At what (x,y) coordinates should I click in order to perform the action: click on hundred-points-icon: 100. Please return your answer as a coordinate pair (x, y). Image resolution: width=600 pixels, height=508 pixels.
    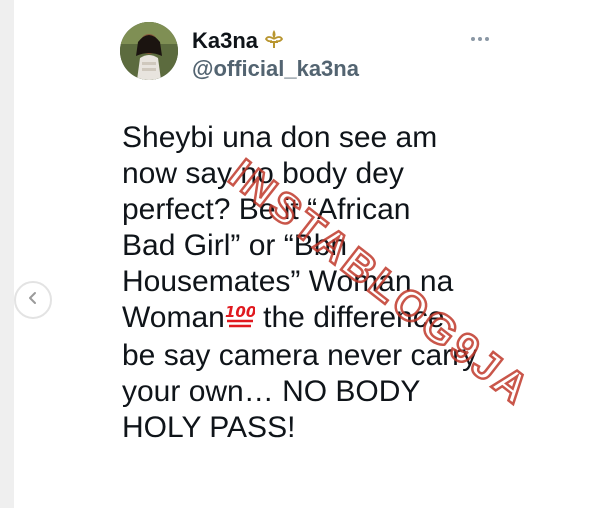
    Looking at the image, I should click on (240, 319).